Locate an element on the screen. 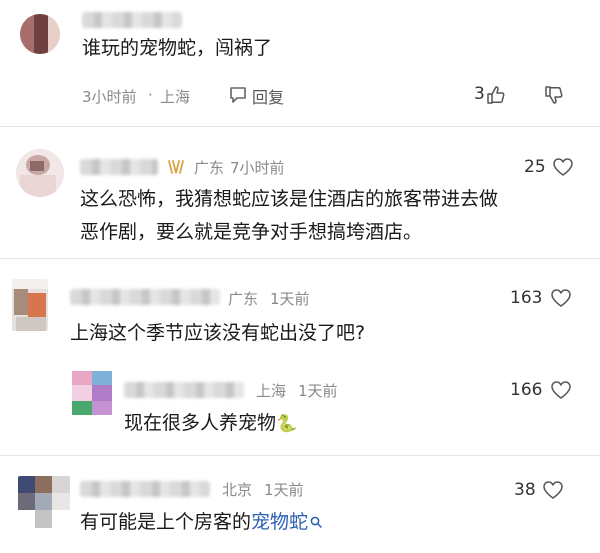 This screenshot has height=553, width=600. like-count: 3 is located at coordinates (479, 94).